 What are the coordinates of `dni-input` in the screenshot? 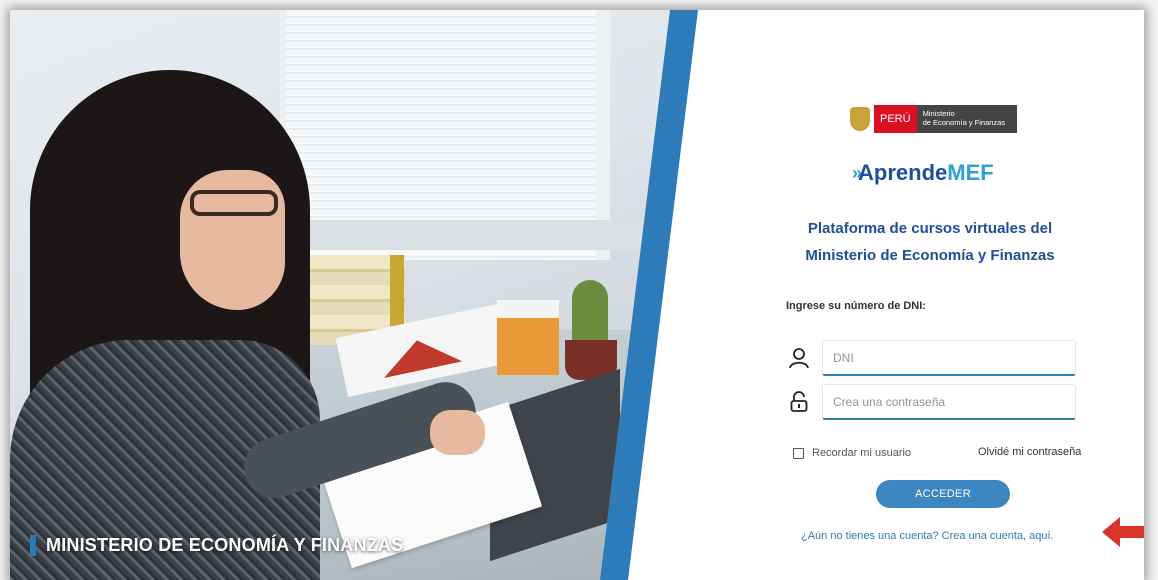 It's located at (949, 358).